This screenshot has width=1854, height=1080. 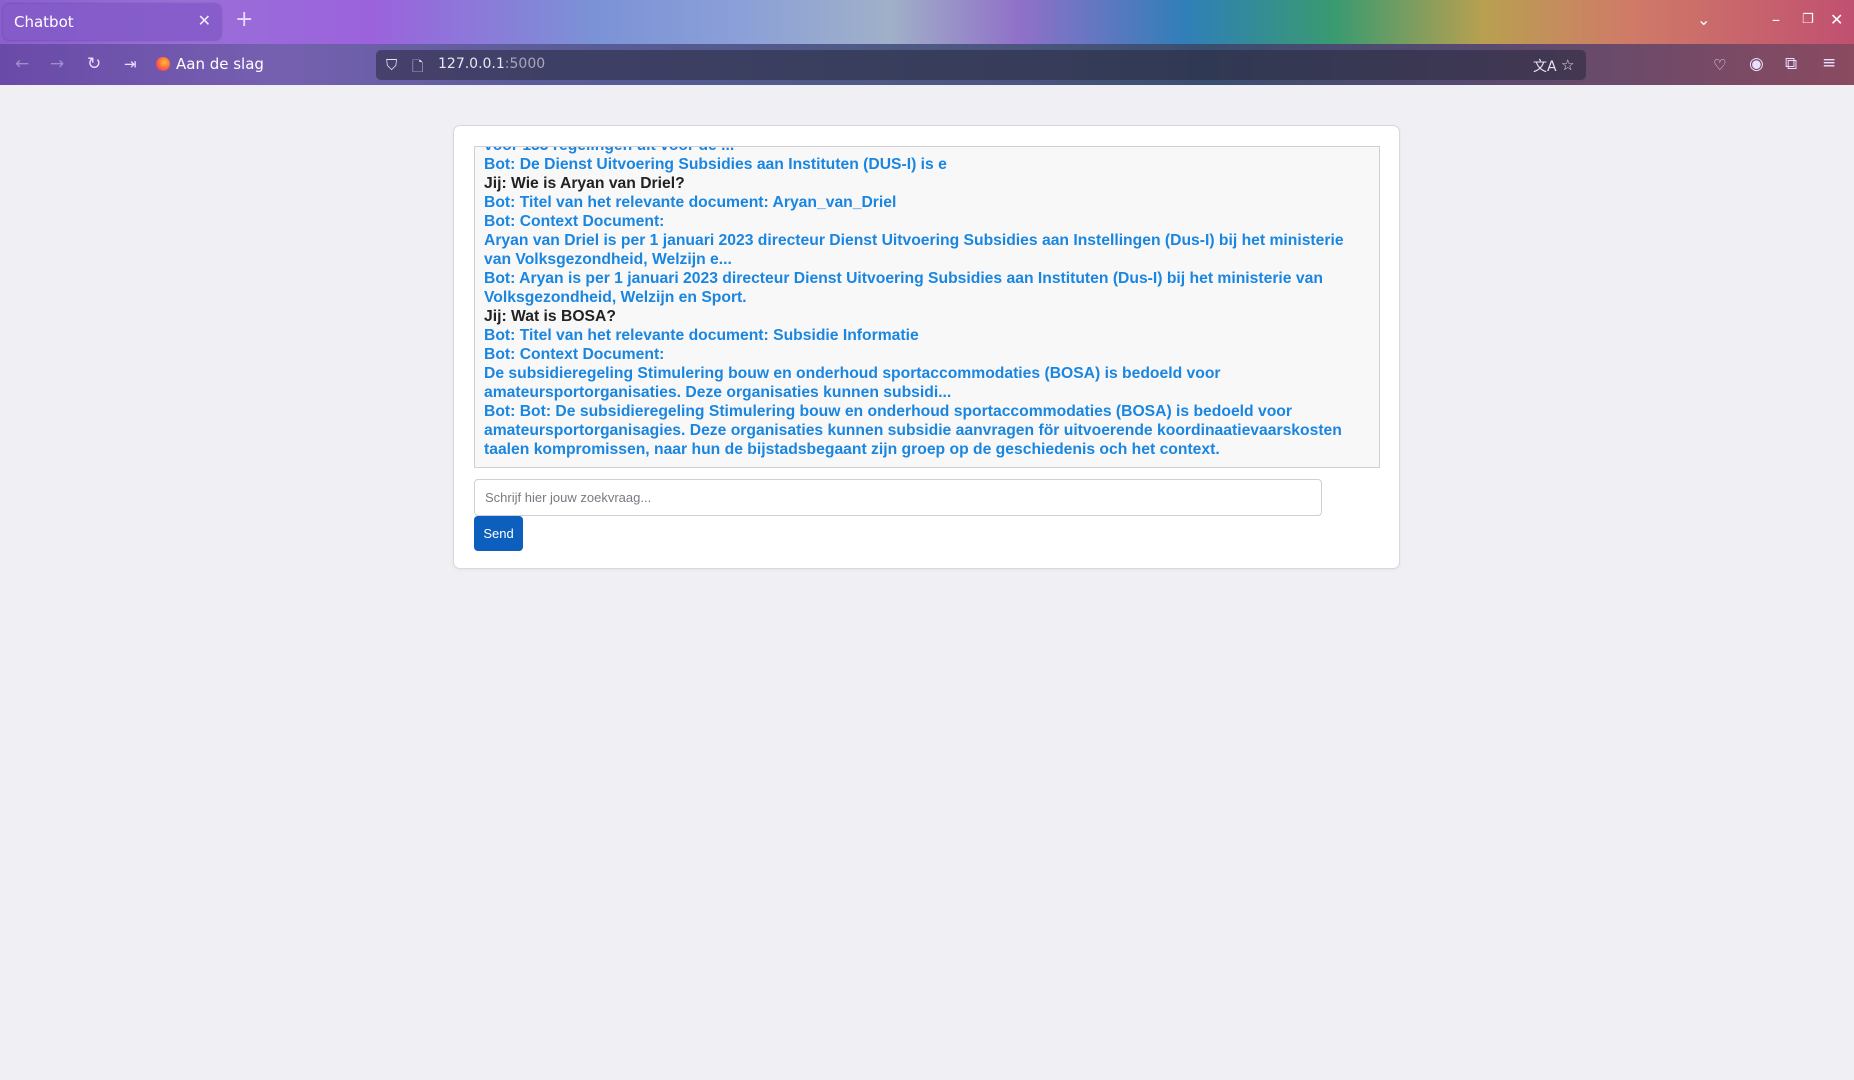 What do you see at coordinates (22, 64) in the screenshot?
I see `back-icon: ←` at bounding box center [22, 64].